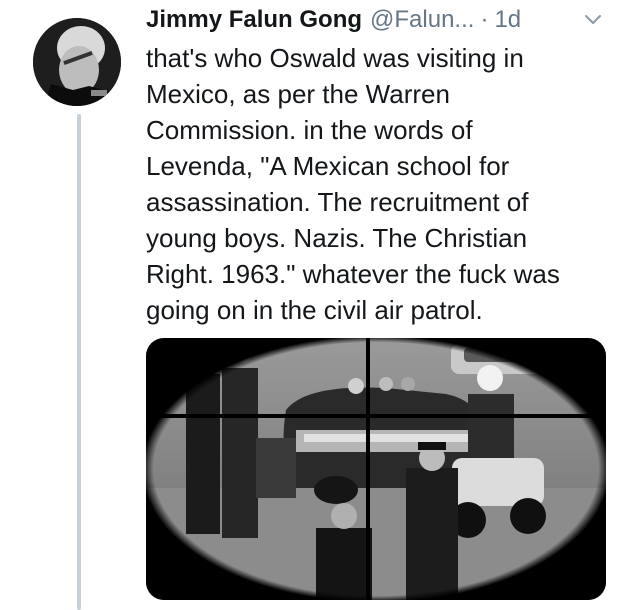 The width and height of the screenshot is (640, 610). Describe the element at coordinates (593, 19) in the screenshot. I see `chevron-down-icon` at that location.